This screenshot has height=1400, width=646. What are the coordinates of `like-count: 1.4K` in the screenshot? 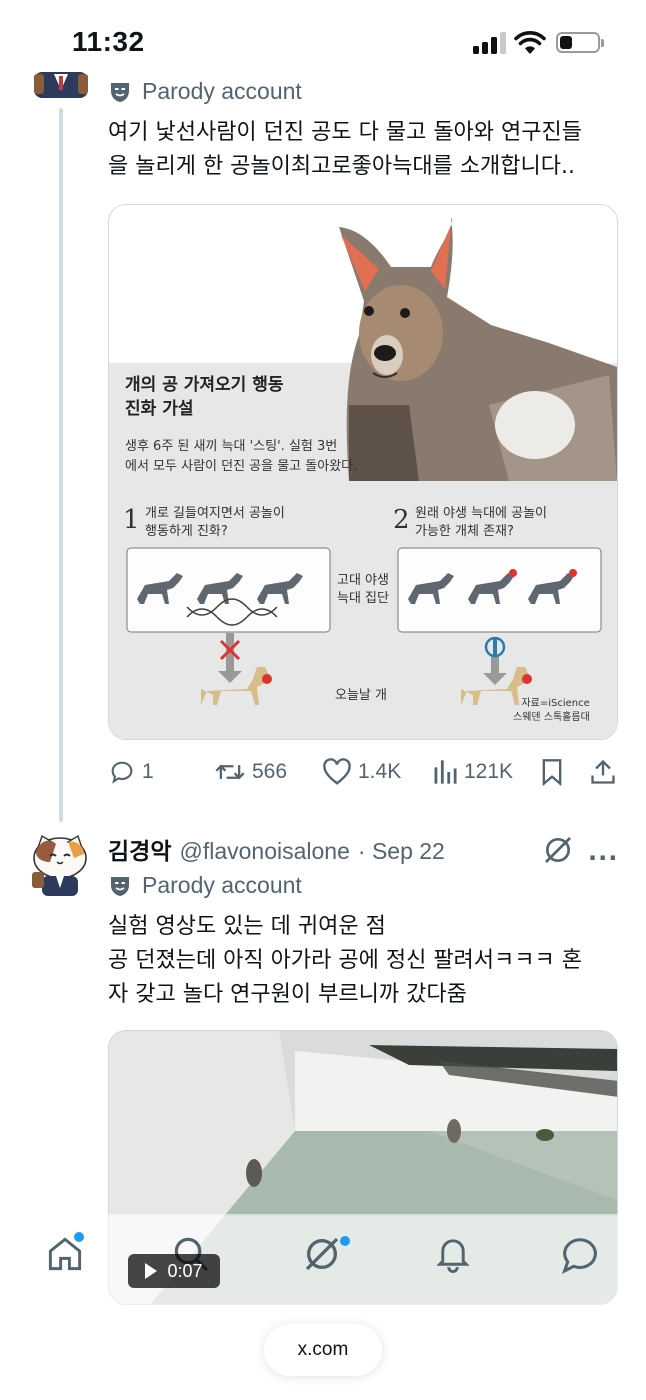 It's located at (380, 771).